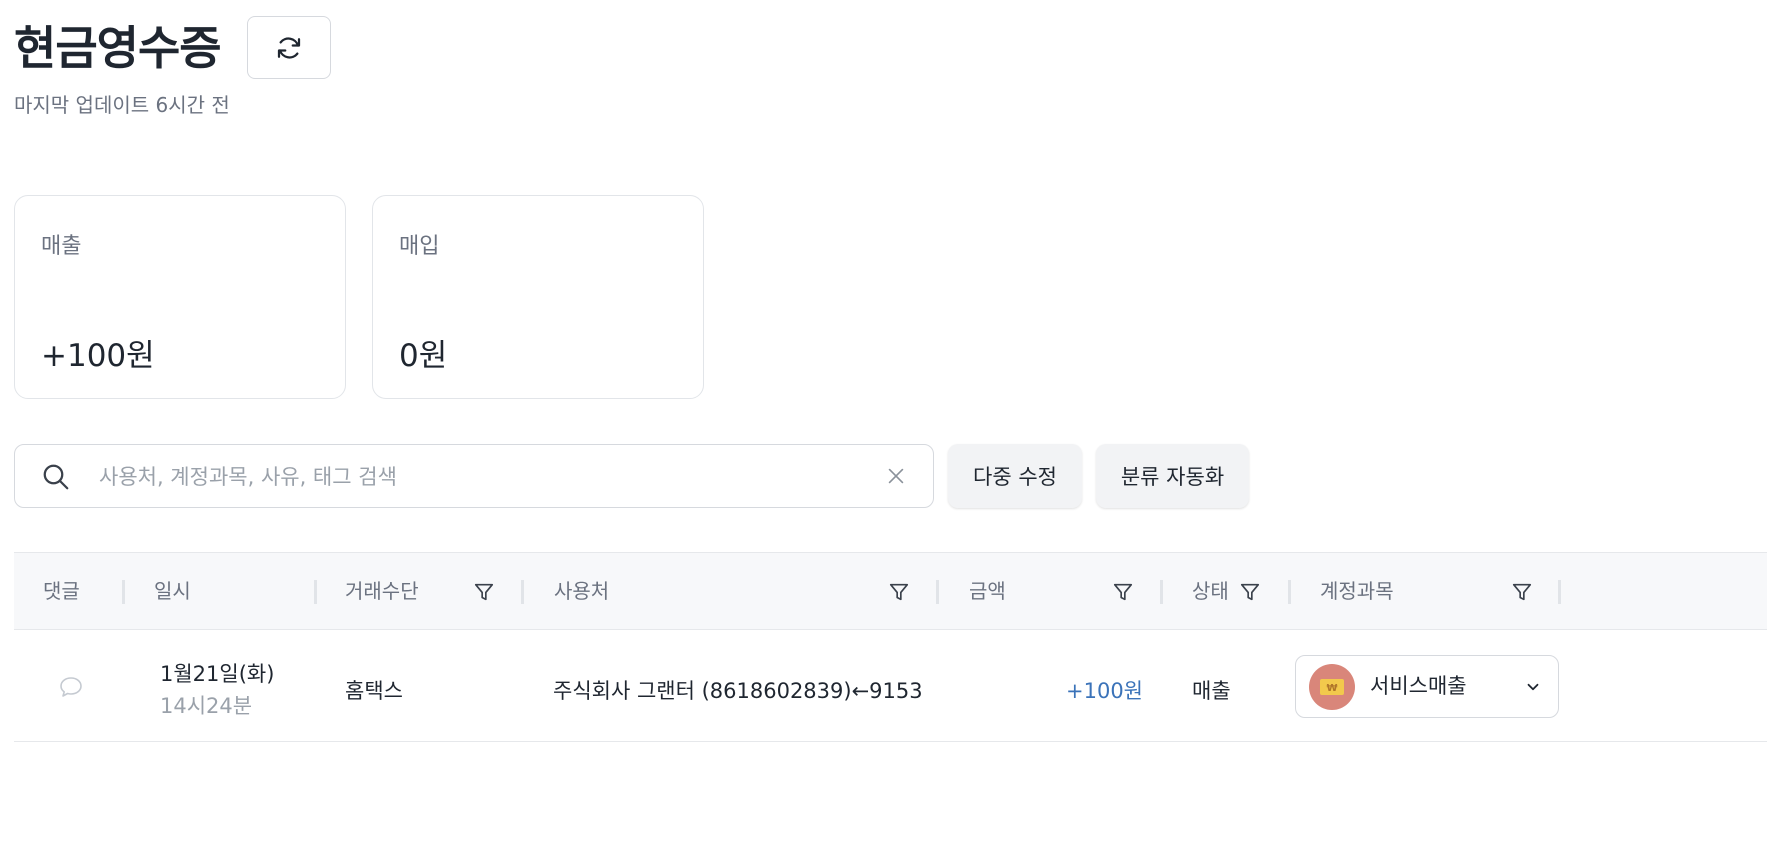  Describe the element at coordinates (419, 246) in the screenshot. I see `purchases-label: 매입` at that location.